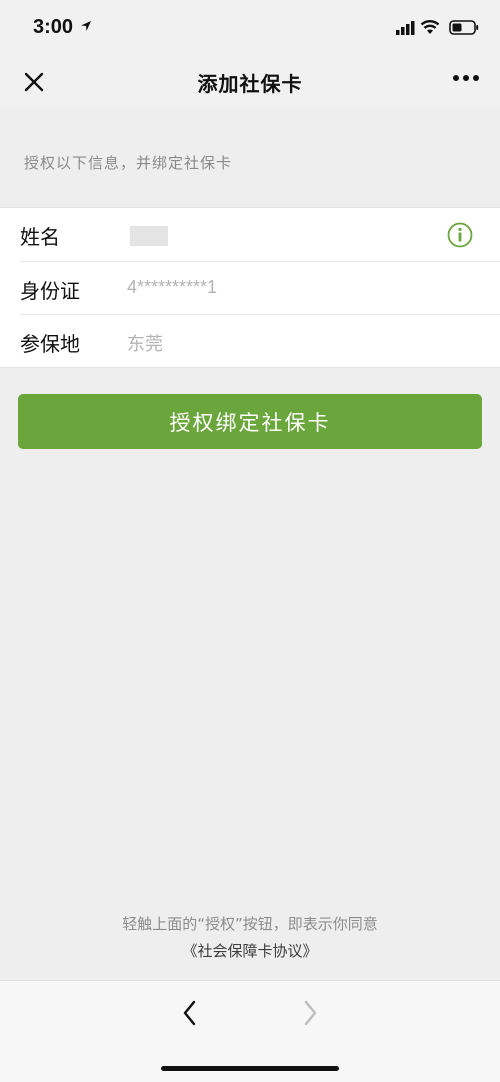 This screenshot has height=1082, width=500. What do you see at coordinates (310, 1013) in the screenshot?
I see `chevron-right-icon` at bounding box center [310, 1013].